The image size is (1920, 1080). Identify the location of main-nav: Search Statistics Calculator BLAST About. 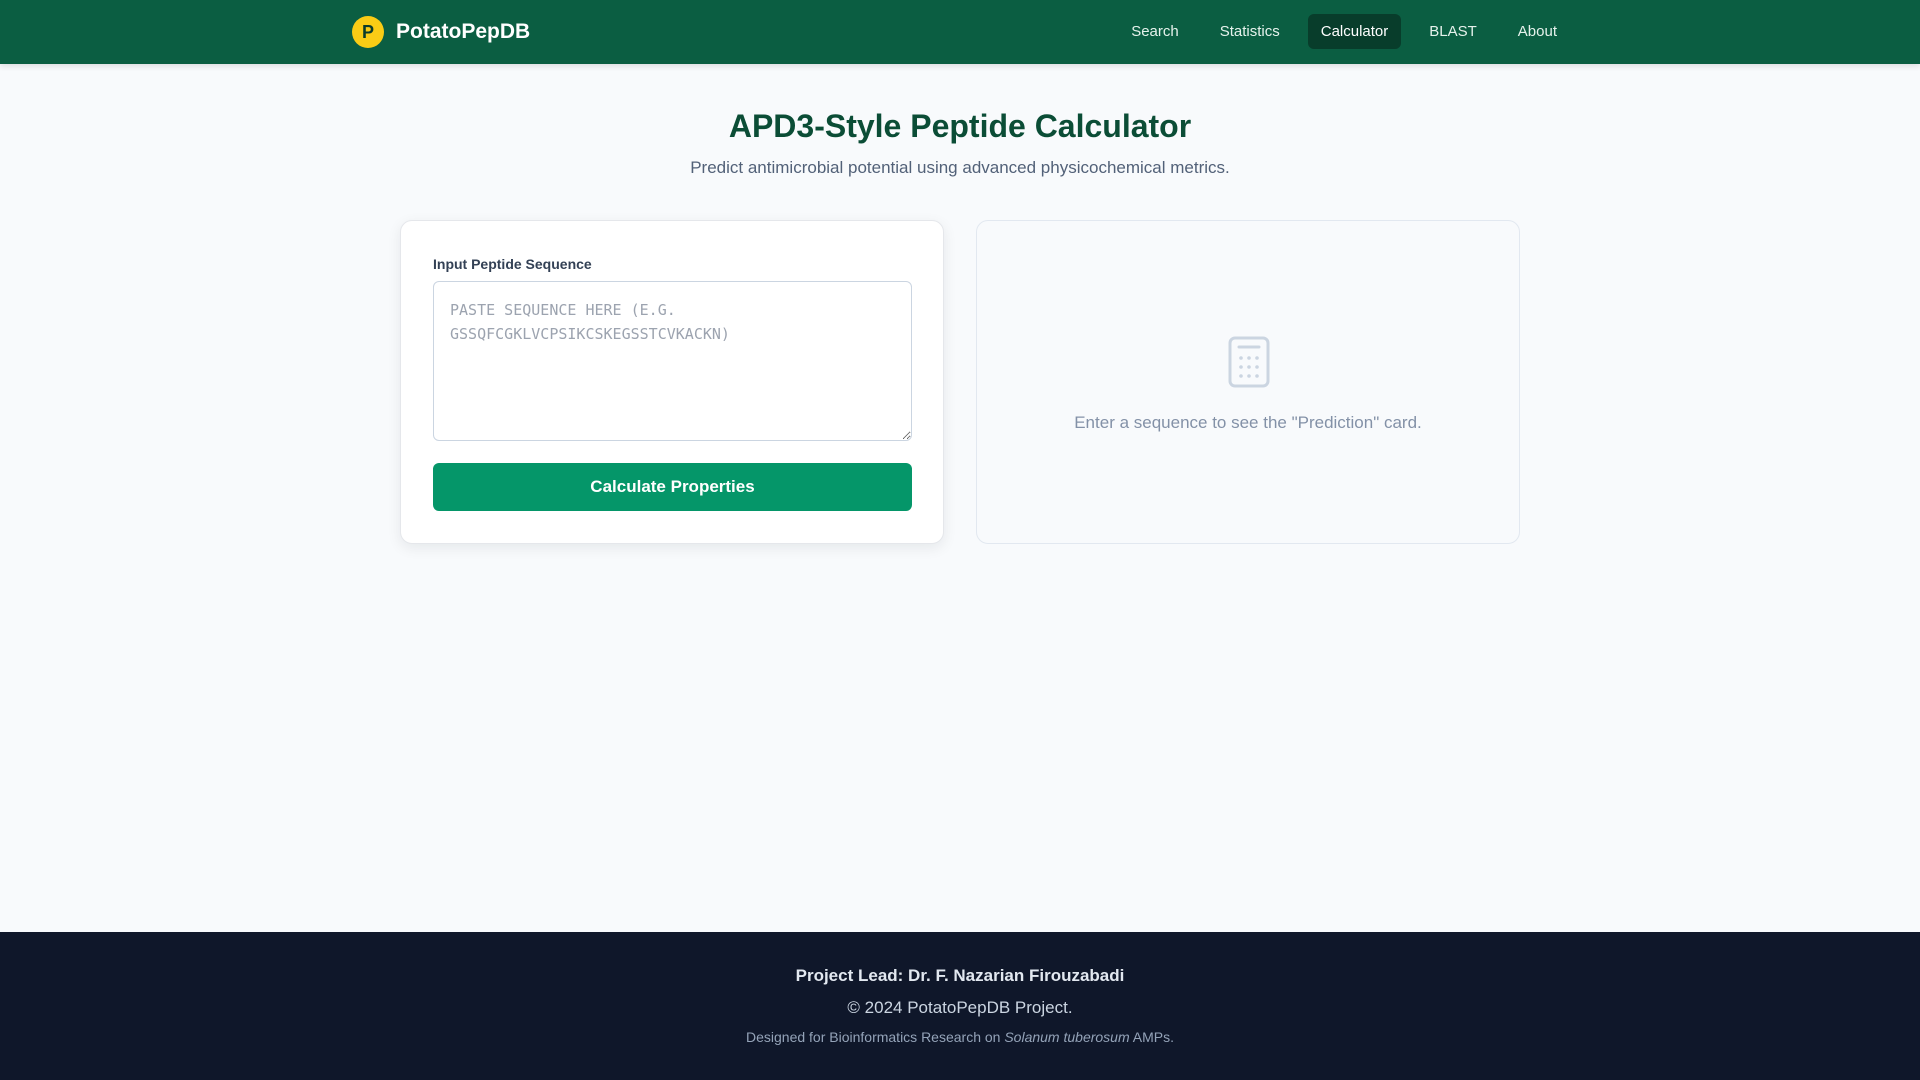
(1344, 31).